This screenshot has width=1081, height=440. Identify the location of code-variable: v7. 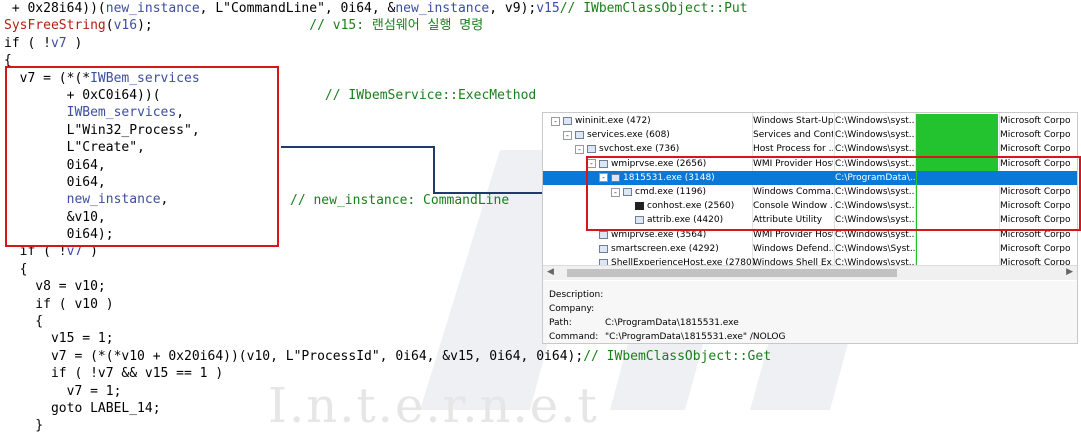
(58, 43).